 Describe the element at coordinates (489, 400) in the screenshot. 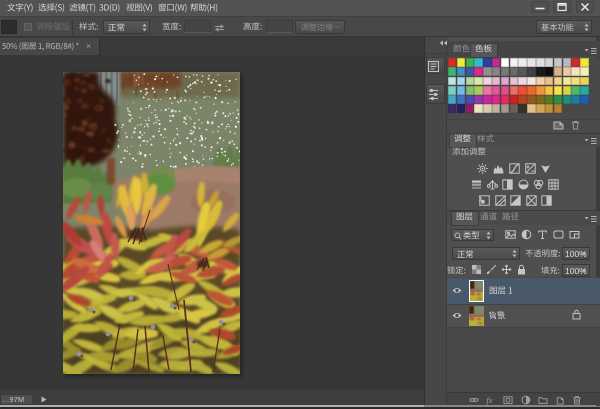

I see `svg-text: fx` at that location.